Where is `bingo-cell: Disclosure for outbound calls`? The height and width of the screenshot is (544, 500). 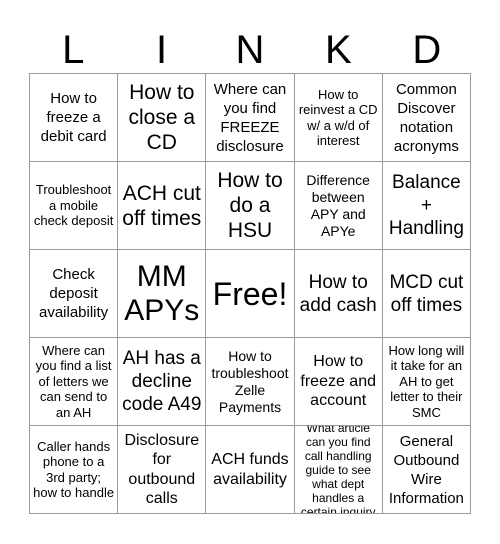
bingo-cell: Disclosure for outbound calls is located at coordinates (162, 470).